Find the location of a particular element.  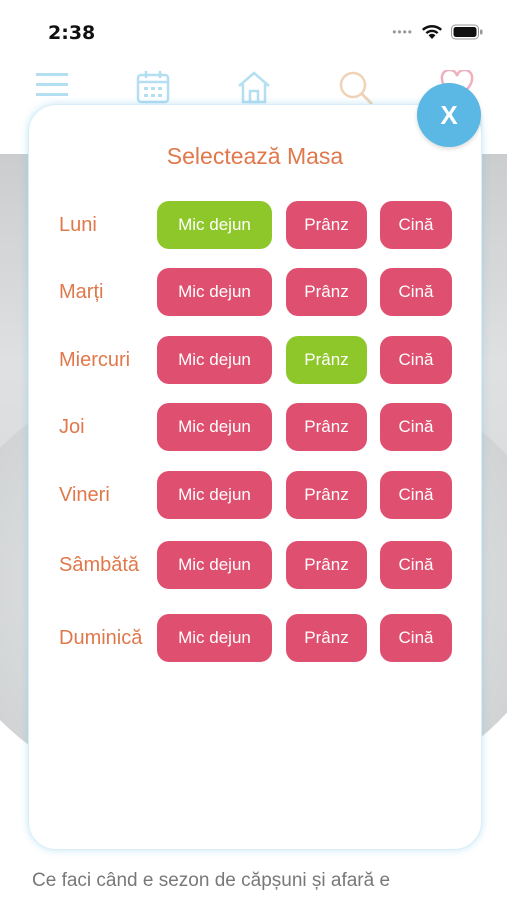

day-label: Miercuri is located at coordinates (95, 360).